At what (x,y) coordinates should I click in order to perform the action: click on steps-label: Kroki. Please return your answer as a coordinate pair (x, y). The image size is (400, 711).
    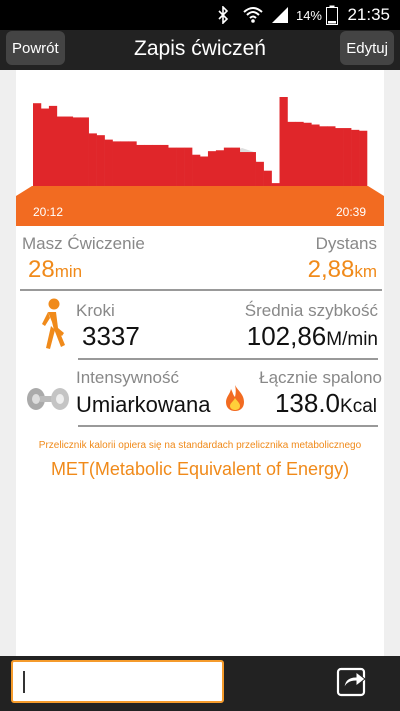
    Looking at the image, I should click on (95, 310).